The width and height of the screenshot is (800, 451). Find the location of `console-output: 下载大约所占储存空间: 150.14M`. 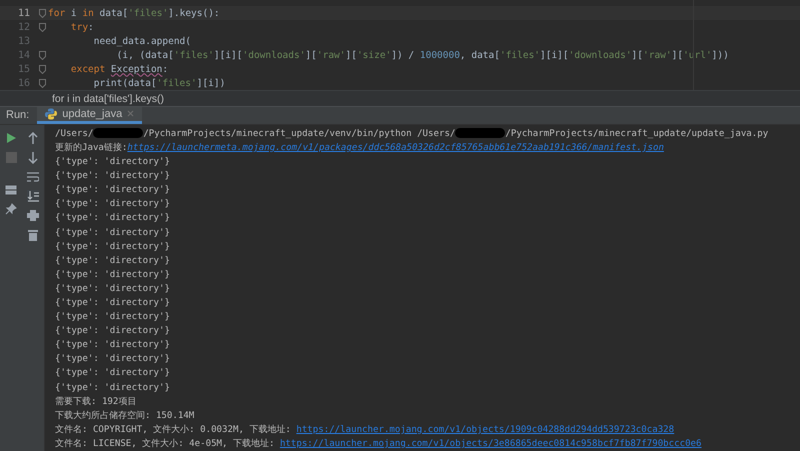

console-output: 下载大约所占储存空间: 150.14M is located at coordinates (124, 415).